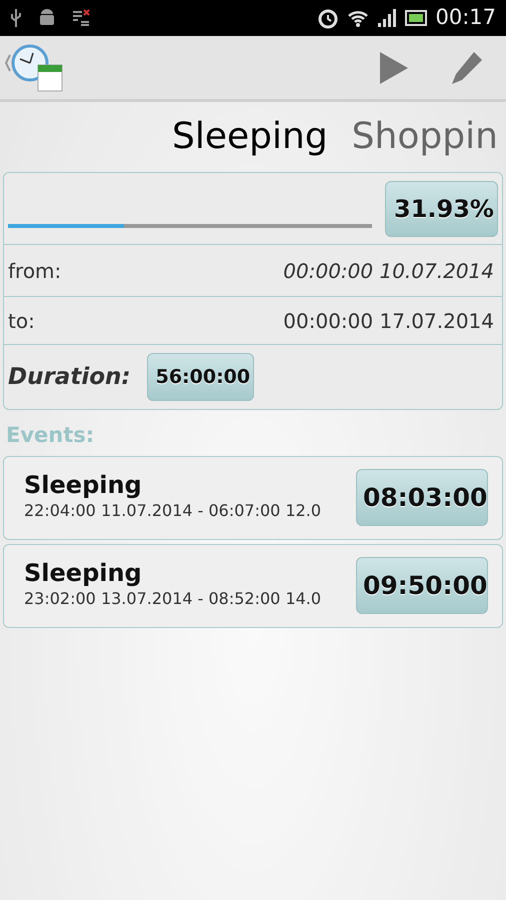 This screenshot has width=506, height=900. Describe the element at coordinates (358, 18) in the screenshot. I see `wifi-icon` at that location.